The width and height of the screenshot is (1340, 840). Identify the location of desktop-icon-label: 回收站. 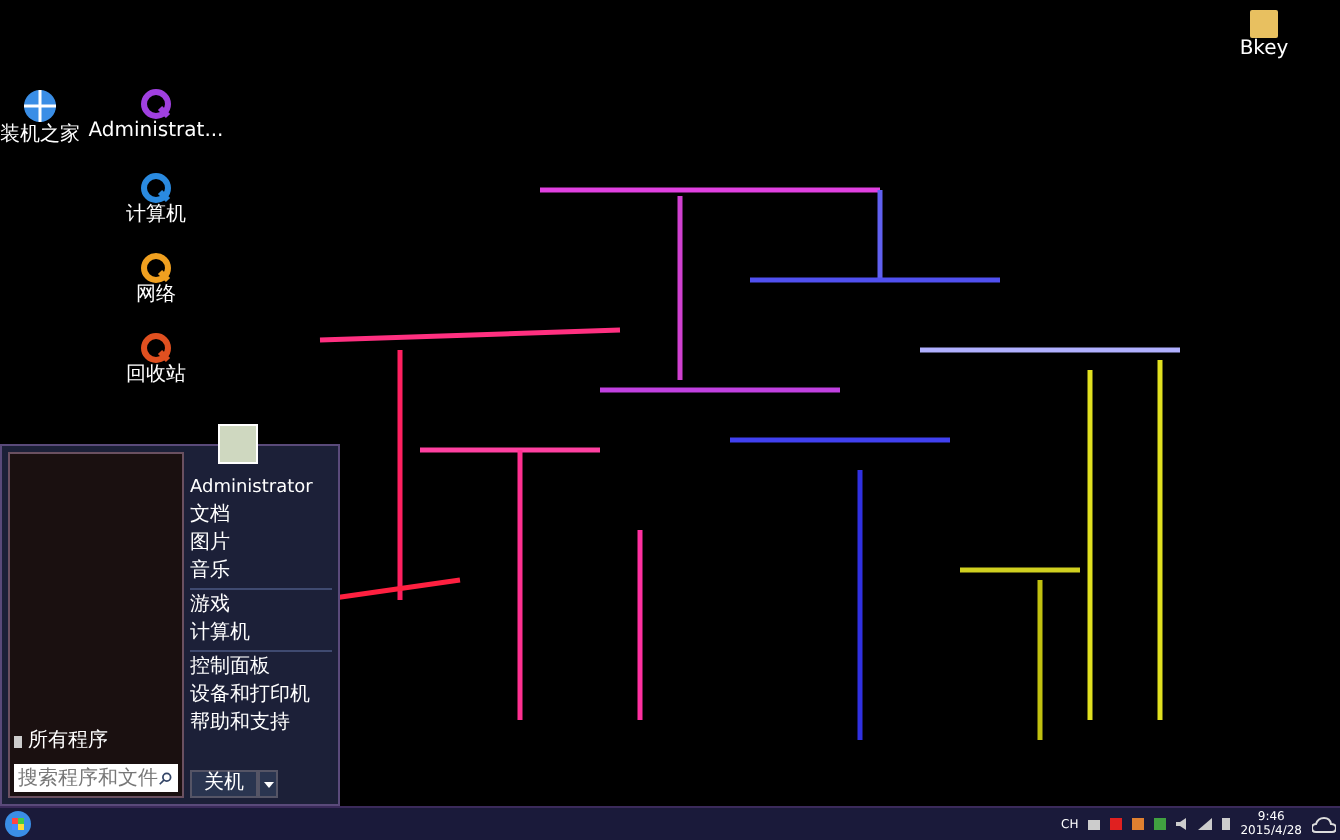
(156, 376).